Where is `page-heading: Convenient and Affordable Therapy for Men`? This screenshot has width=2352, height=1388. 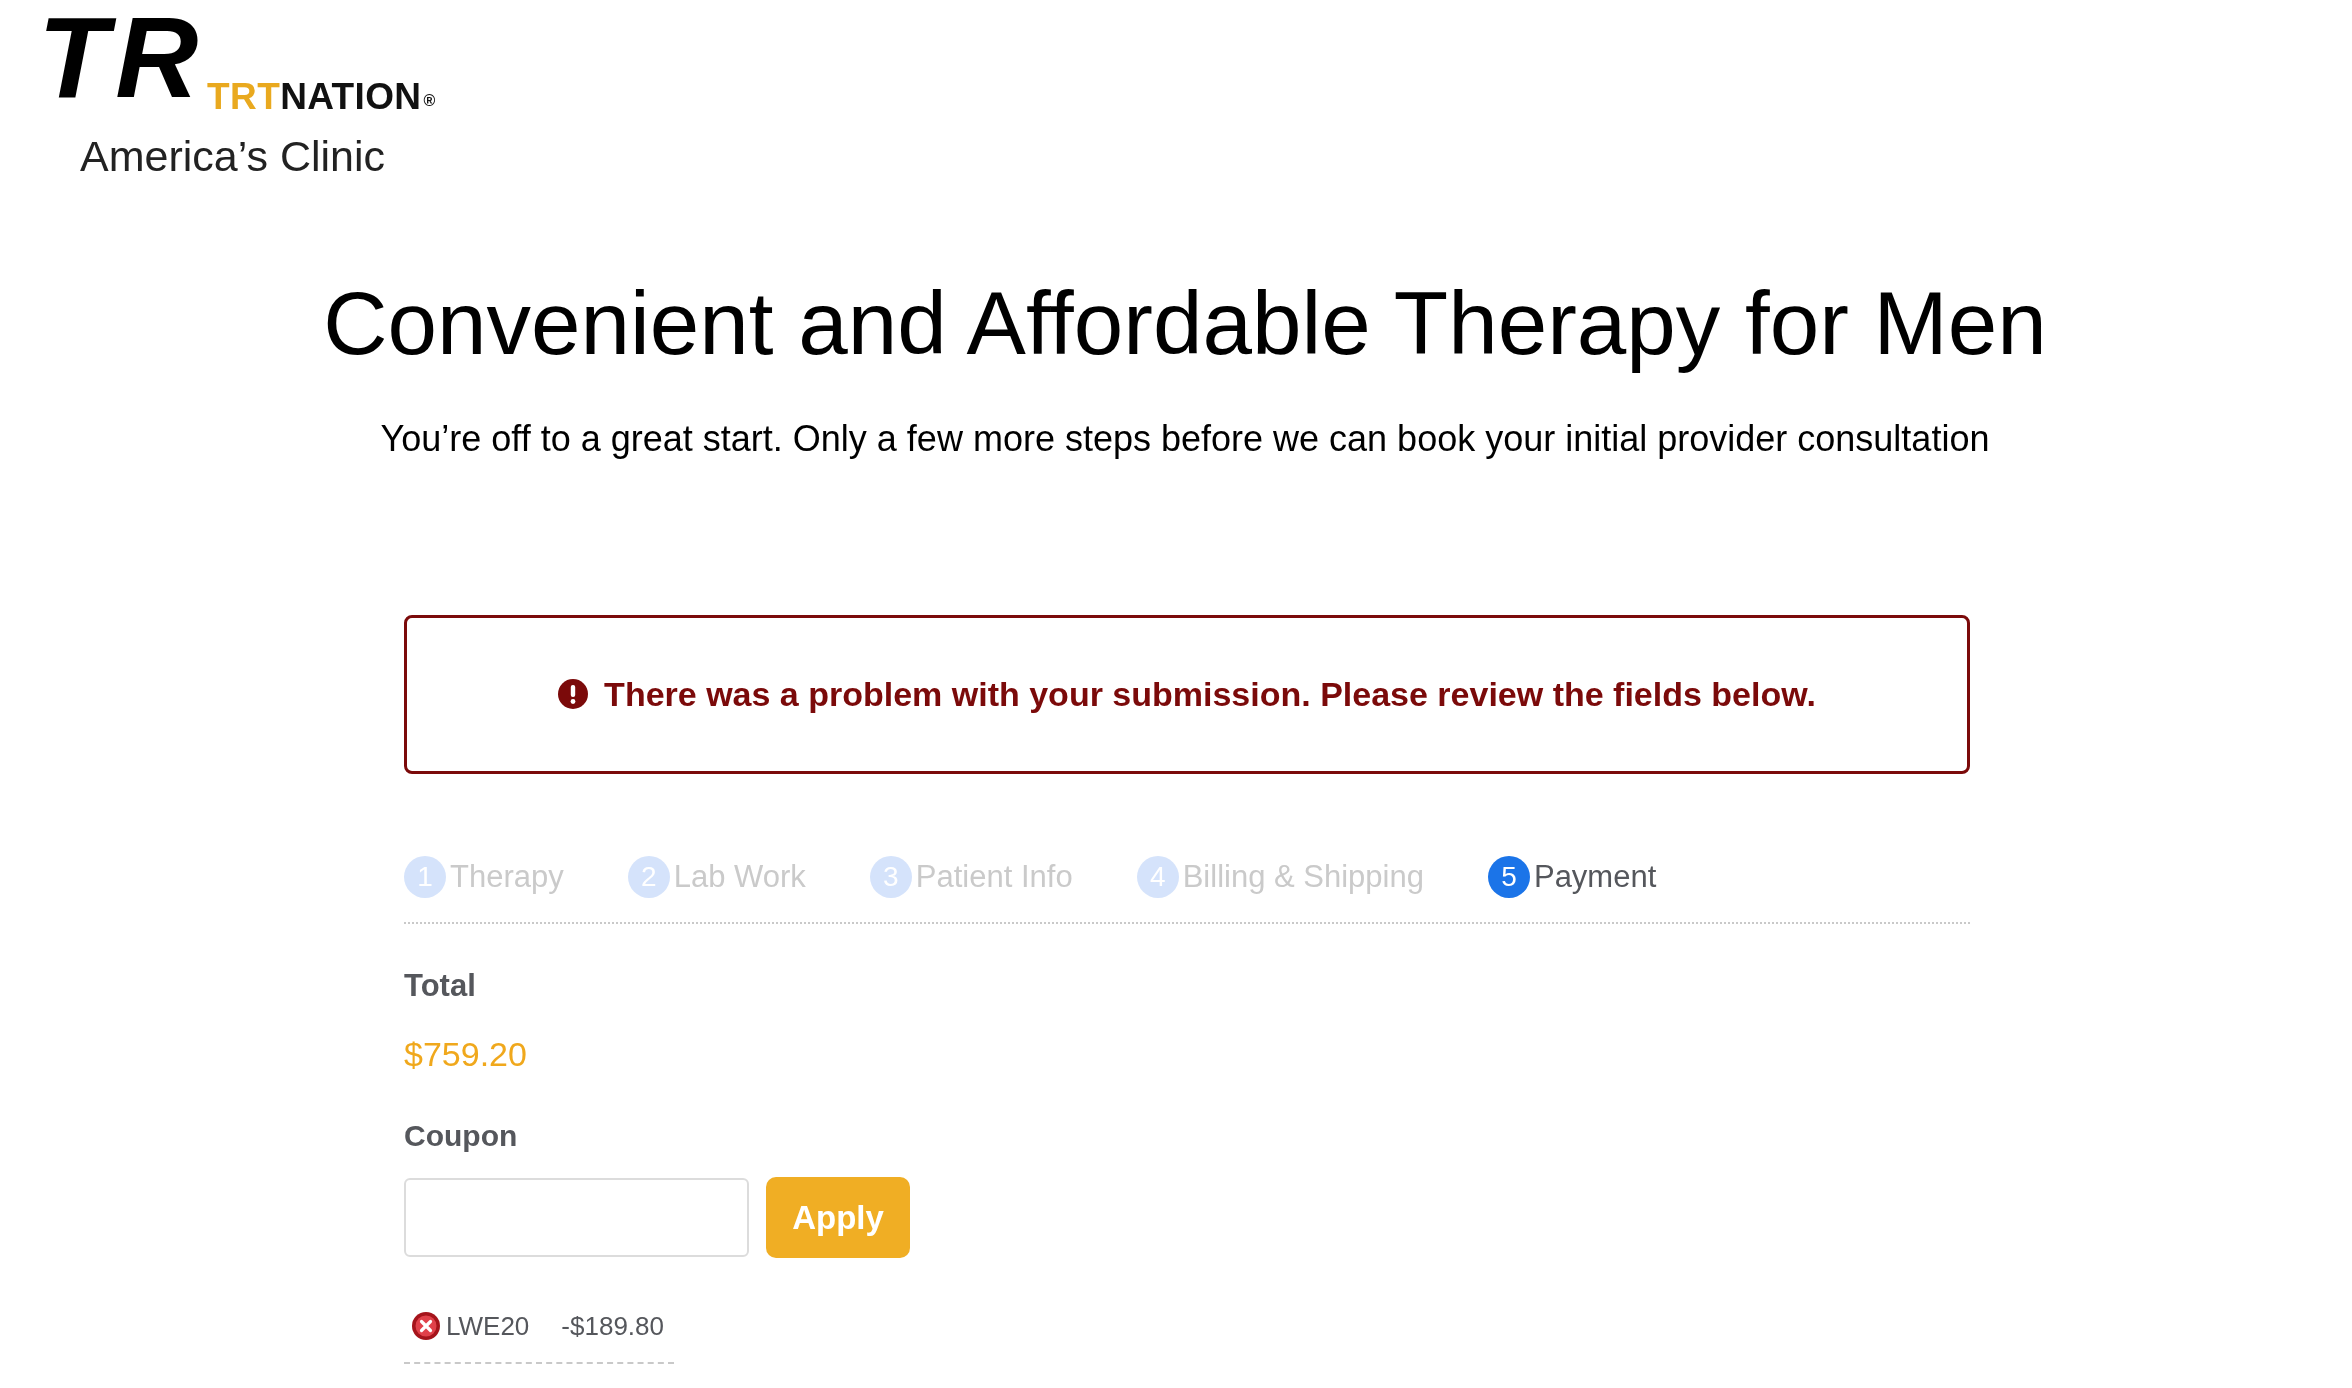 page-heading: Convenient and Affordable Therapy for Men is located at coordinates (1185, 323).